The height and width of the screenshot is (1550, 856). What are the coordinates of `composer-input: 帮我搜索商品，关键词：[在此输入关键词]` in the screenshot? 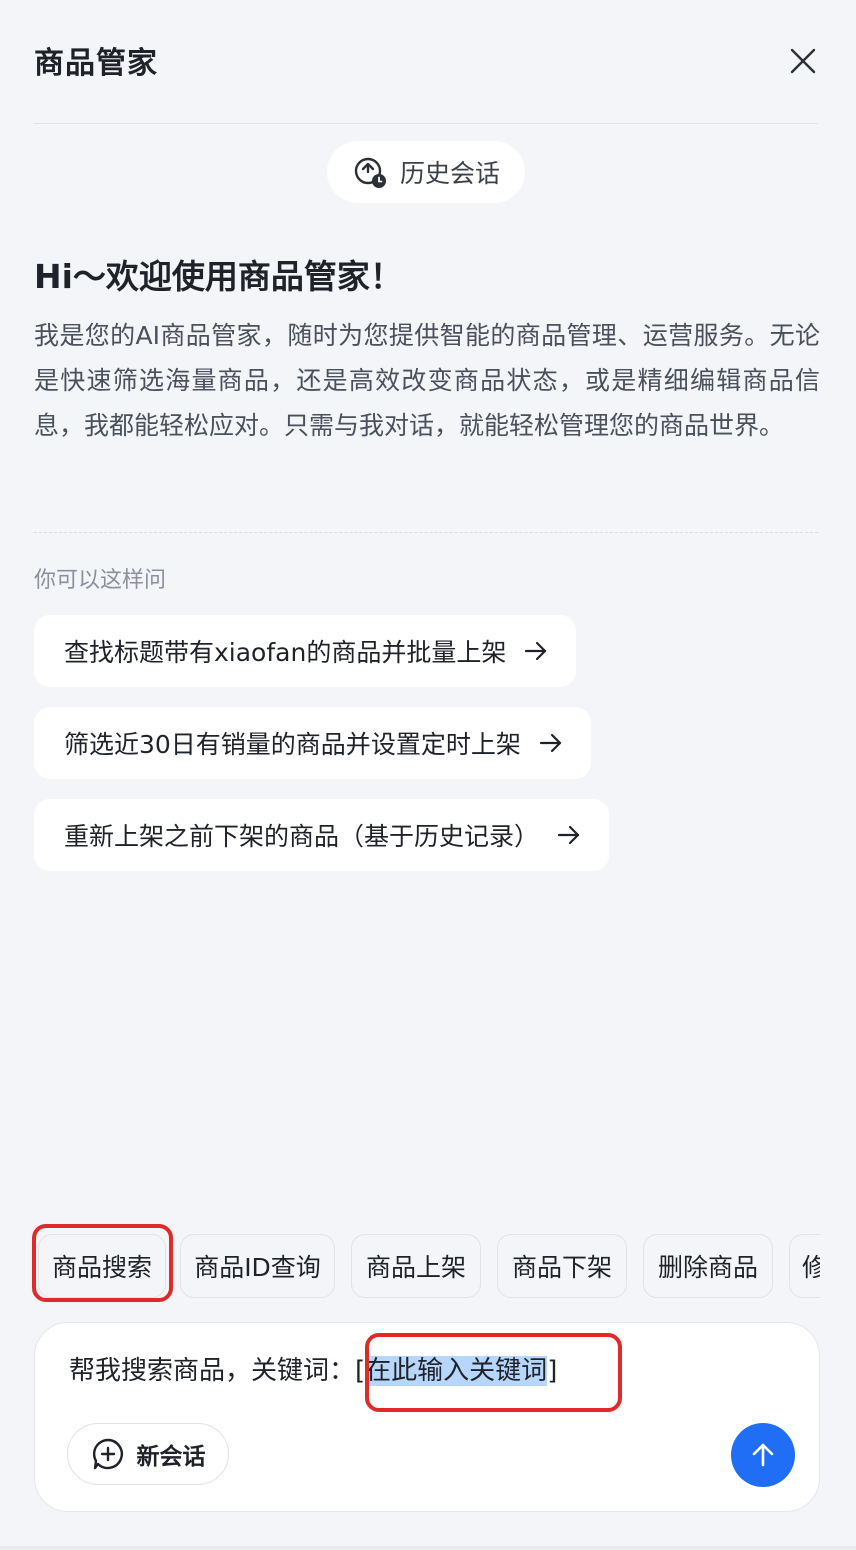 It's located at (313, 1371).